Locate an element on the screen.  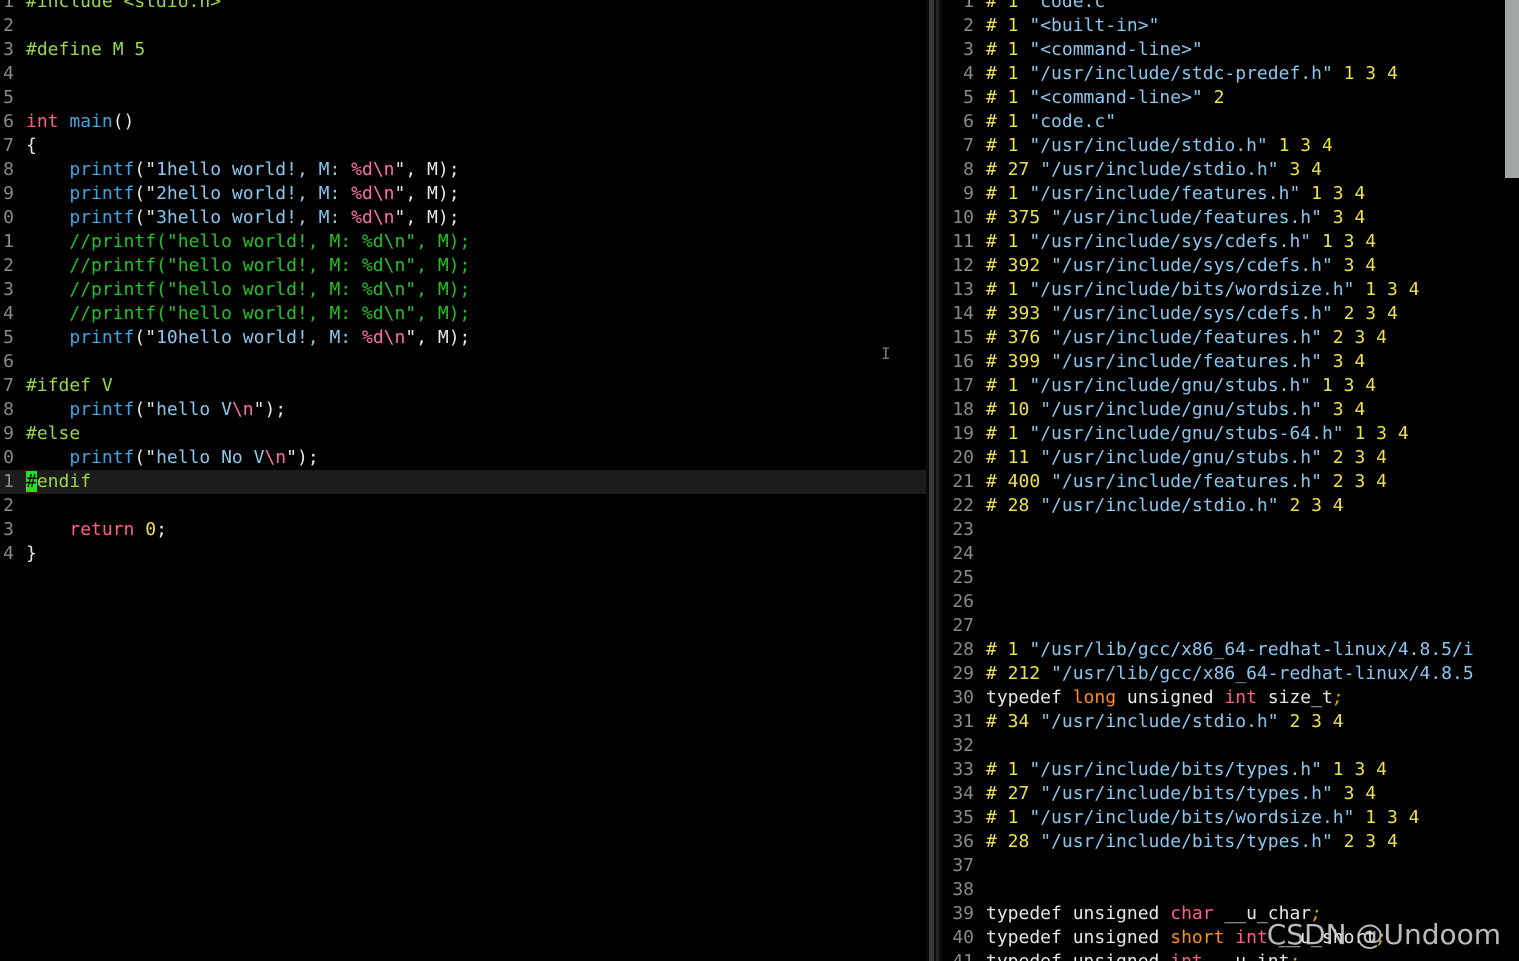
code-line: 23 is located at coordinates (1230, 530).